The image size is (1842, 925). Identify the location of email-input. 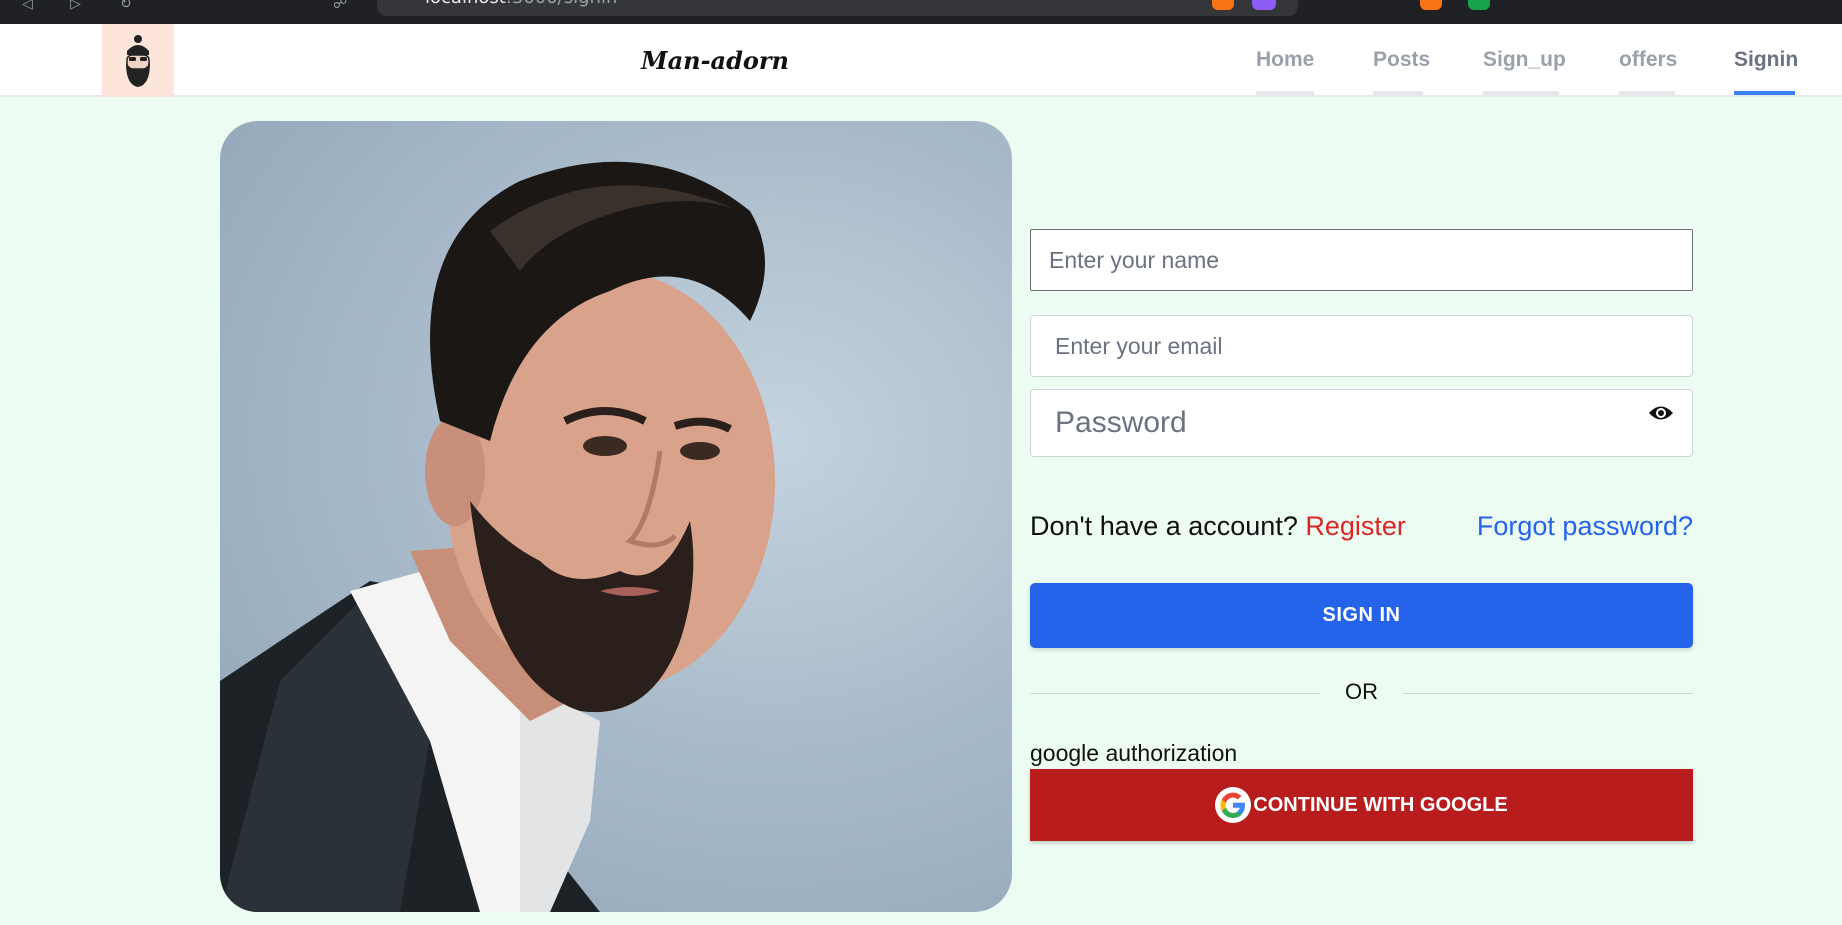
(1361, 346).